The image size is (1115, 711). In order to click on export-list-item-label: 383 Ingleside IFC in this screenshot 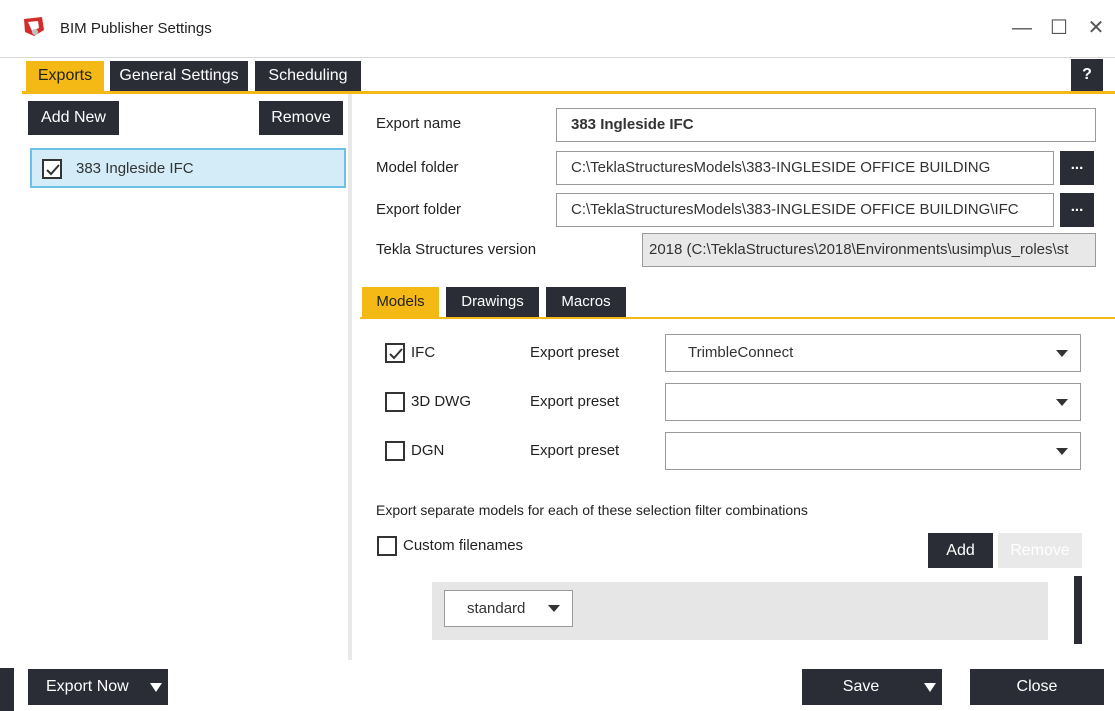, I will do `click(135, 168)`.